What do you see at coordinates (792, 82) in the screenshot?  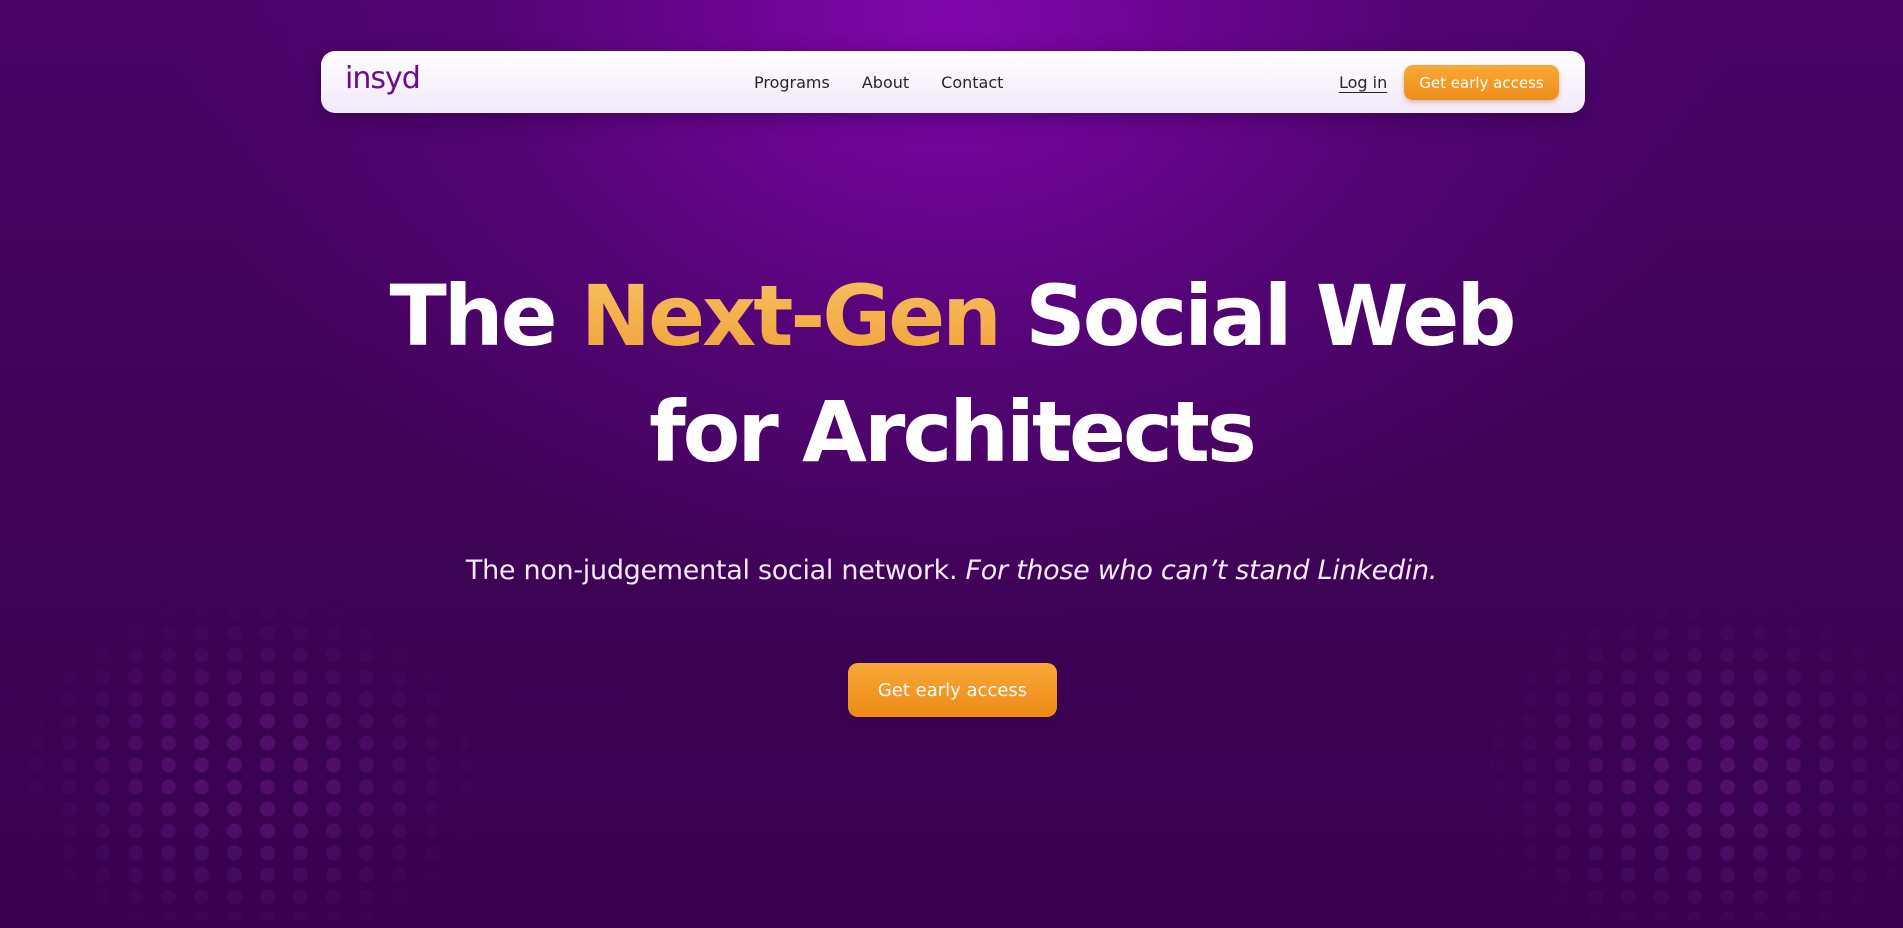 I see `nav-link-programs: Programs` at bounding box center [792, 82].